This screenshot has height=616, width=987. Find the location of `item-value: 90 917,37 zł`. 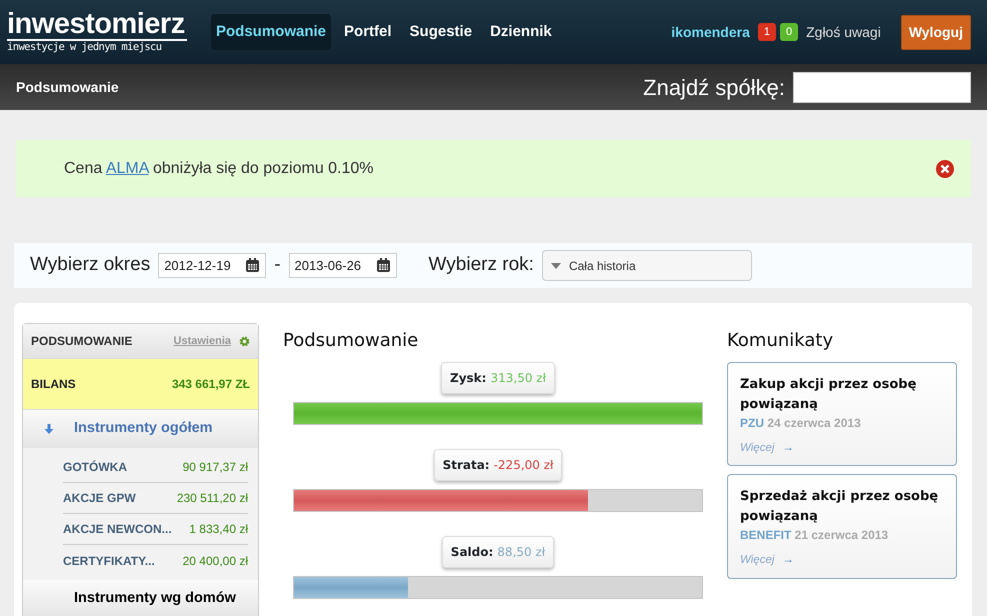

item-value: 90 917,37 zł is located at coordinates (215, 467).